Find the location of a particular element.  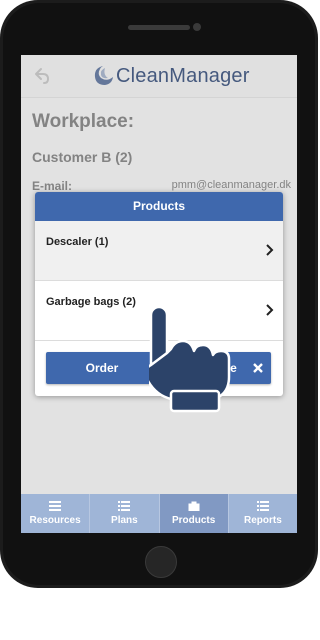

tab-products: Products is located at coordinates (194, 513).